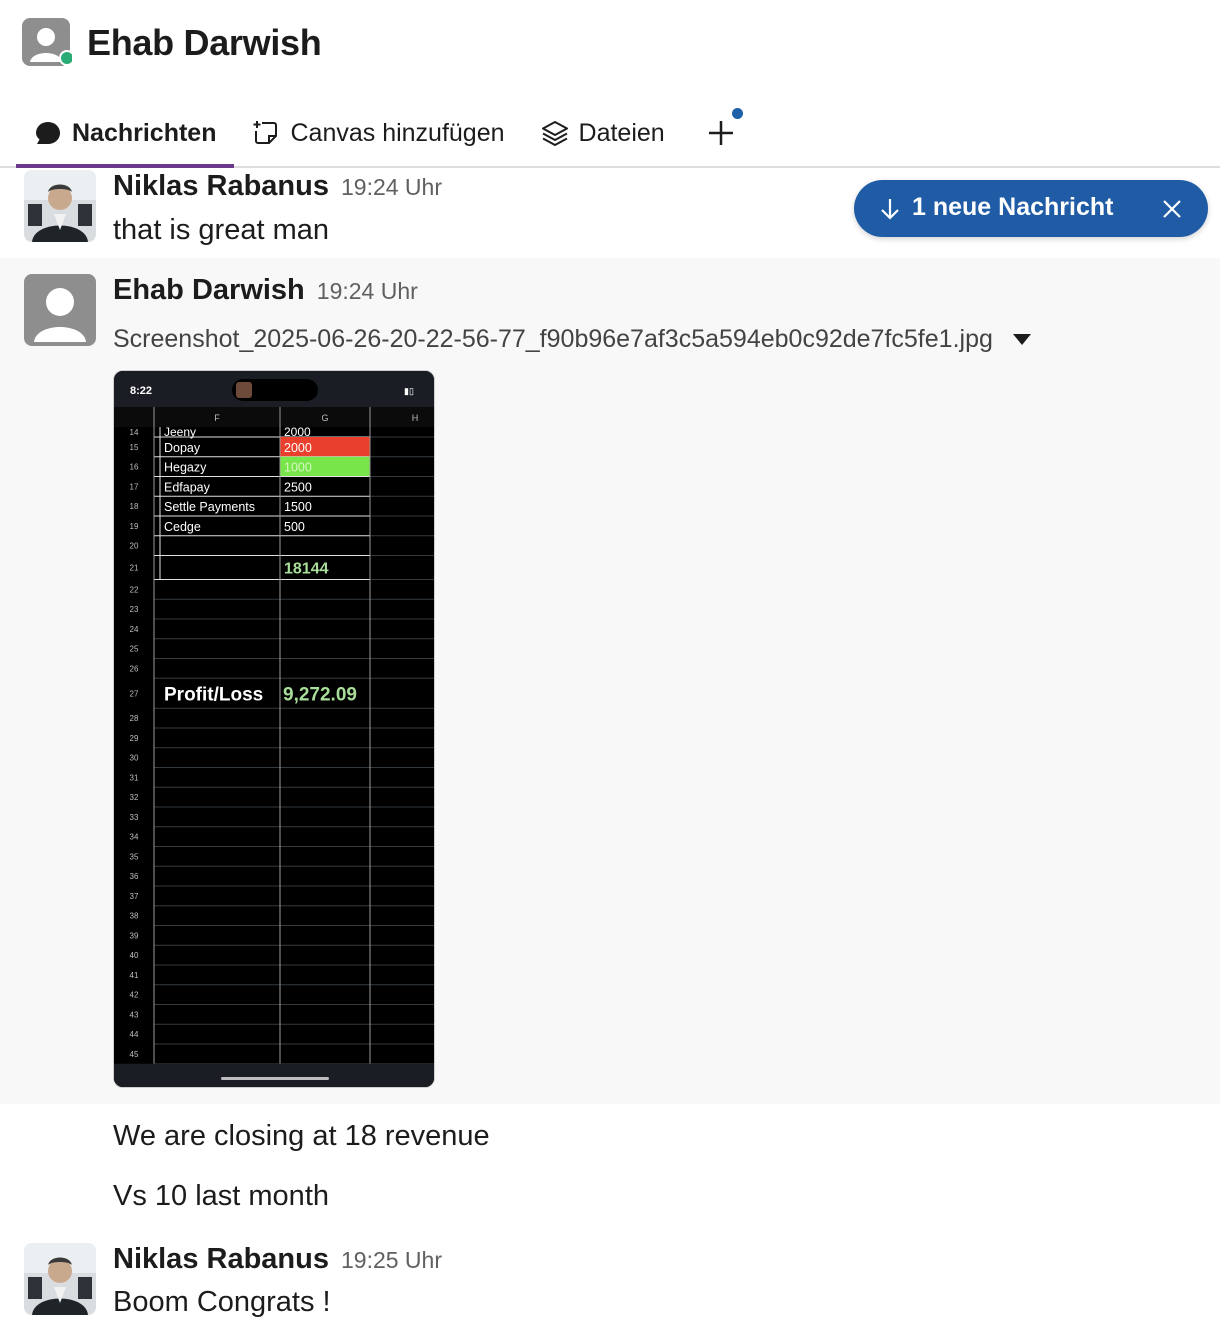  I want to click on row-number: 30, so click(134, 758).